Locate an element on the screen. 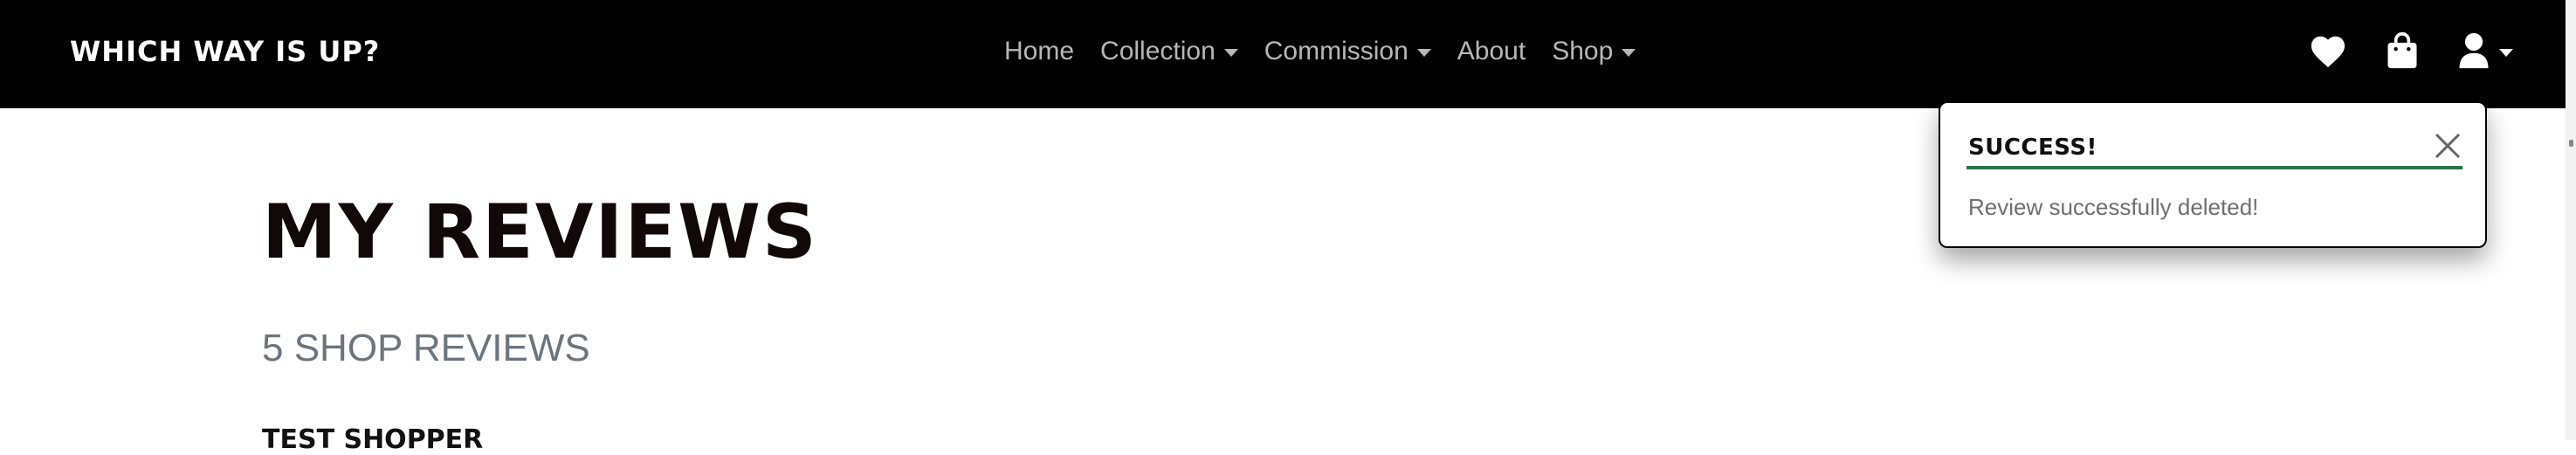 This screenshot has width=2576, height=455. success-toast: Success! Review successfully deleted! is located at coordinates (2213, 174).